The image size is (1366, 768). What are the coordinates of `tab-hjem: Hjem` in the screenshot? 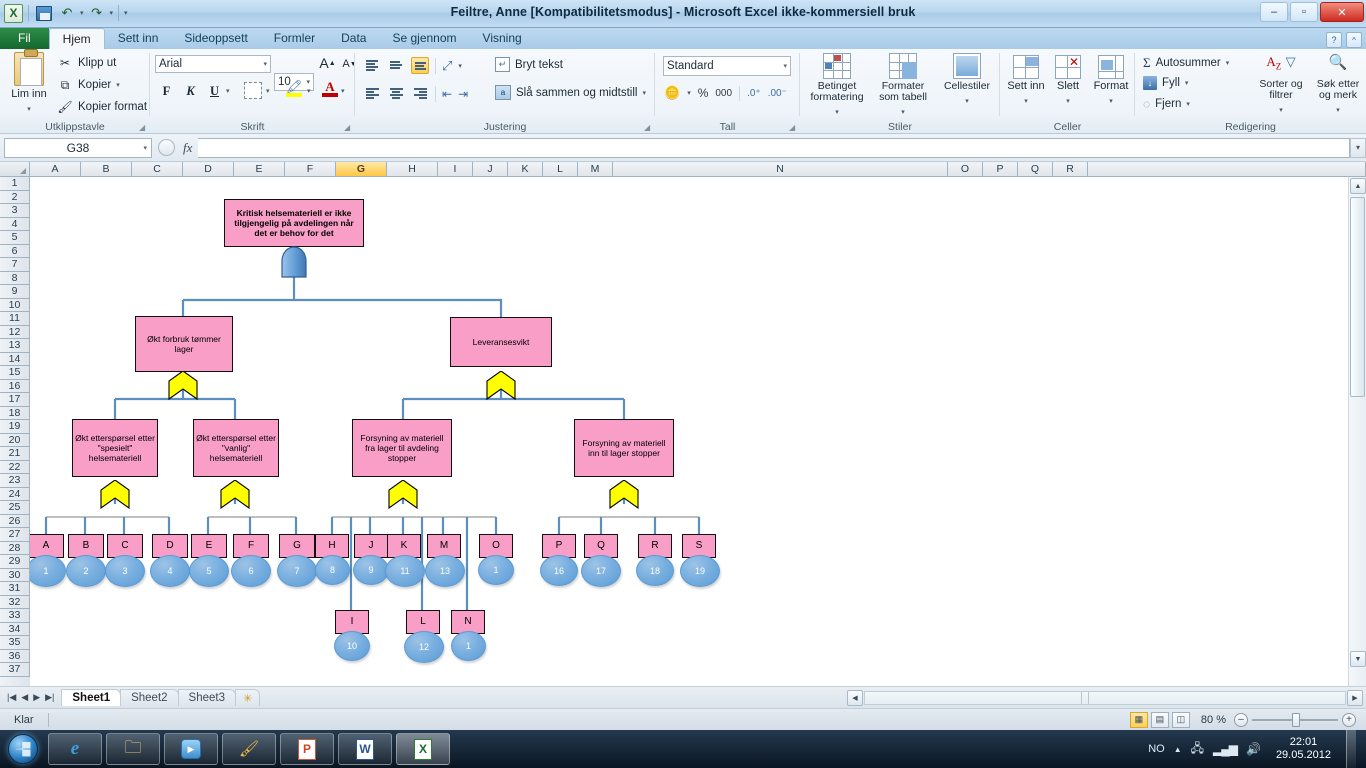 It's located at (76, 38).